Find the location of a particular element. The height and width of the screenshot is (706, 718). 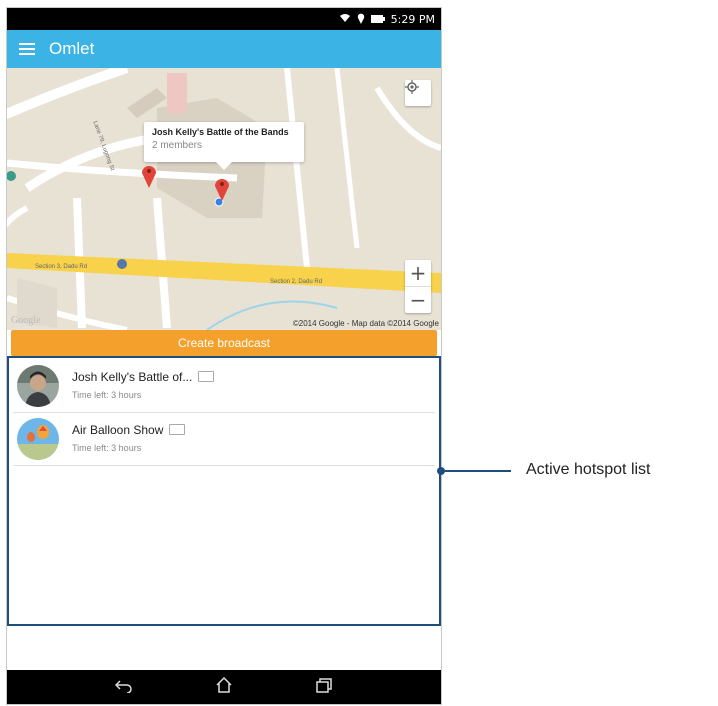

app-bar: Omlet is located at coordinates (224, 49).